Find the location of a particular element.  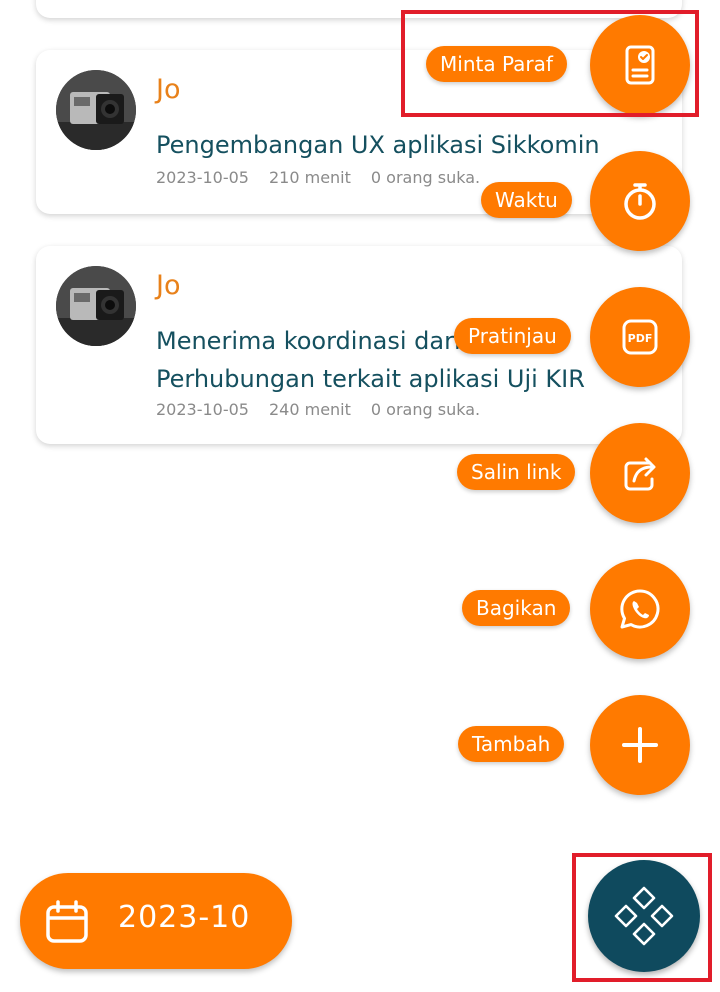

month-filter-button: 2023-10 is located at coordinates (156, 921).